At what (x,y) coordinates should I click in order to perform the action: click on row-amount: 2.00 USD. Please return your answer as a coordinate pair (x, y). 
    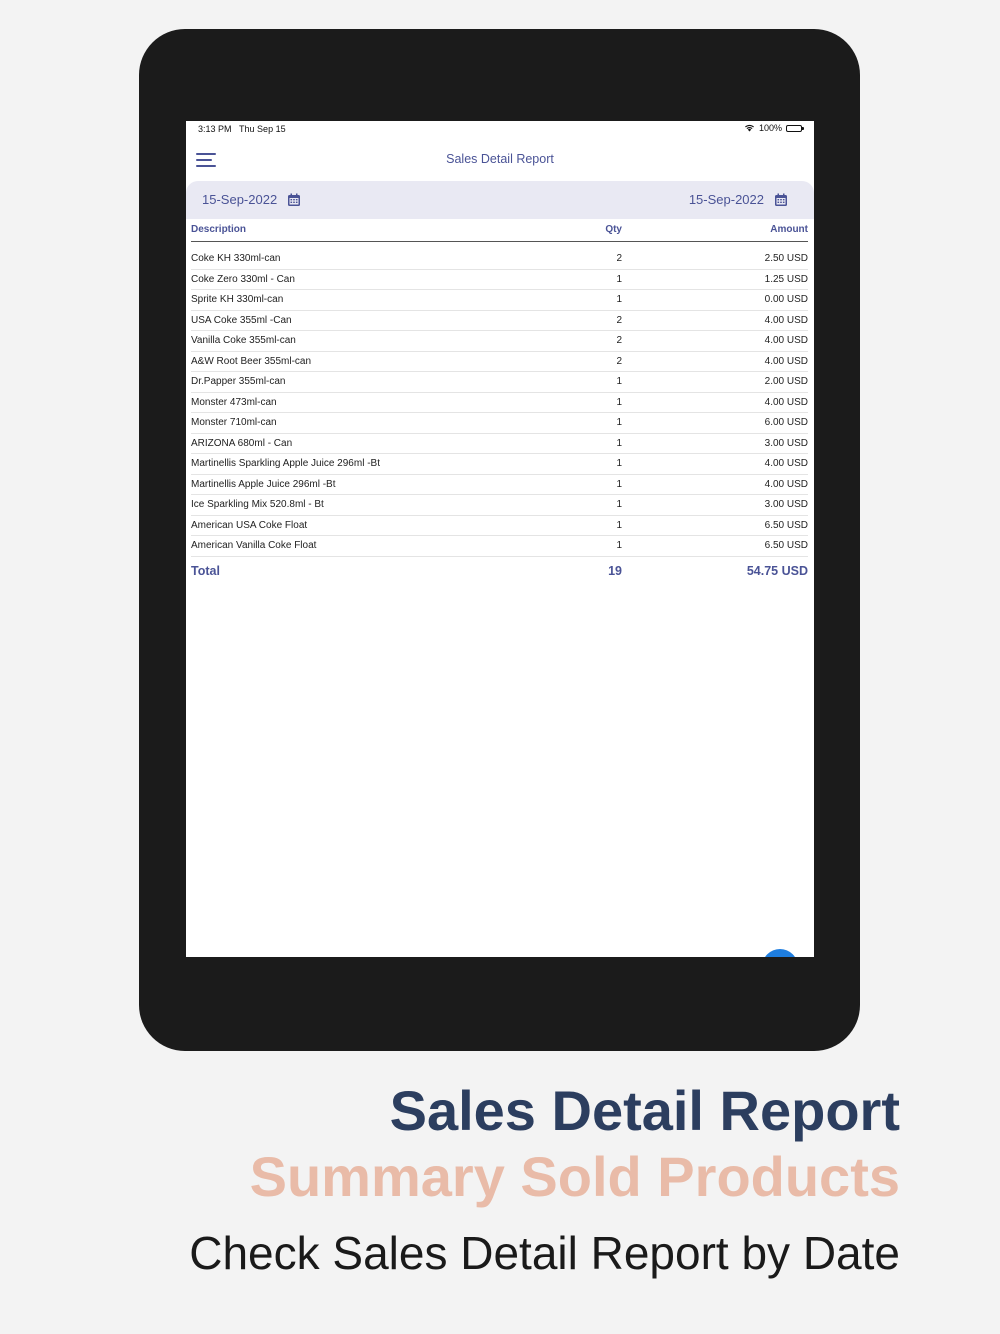
    Looking at the image, I should click on (786, 381).